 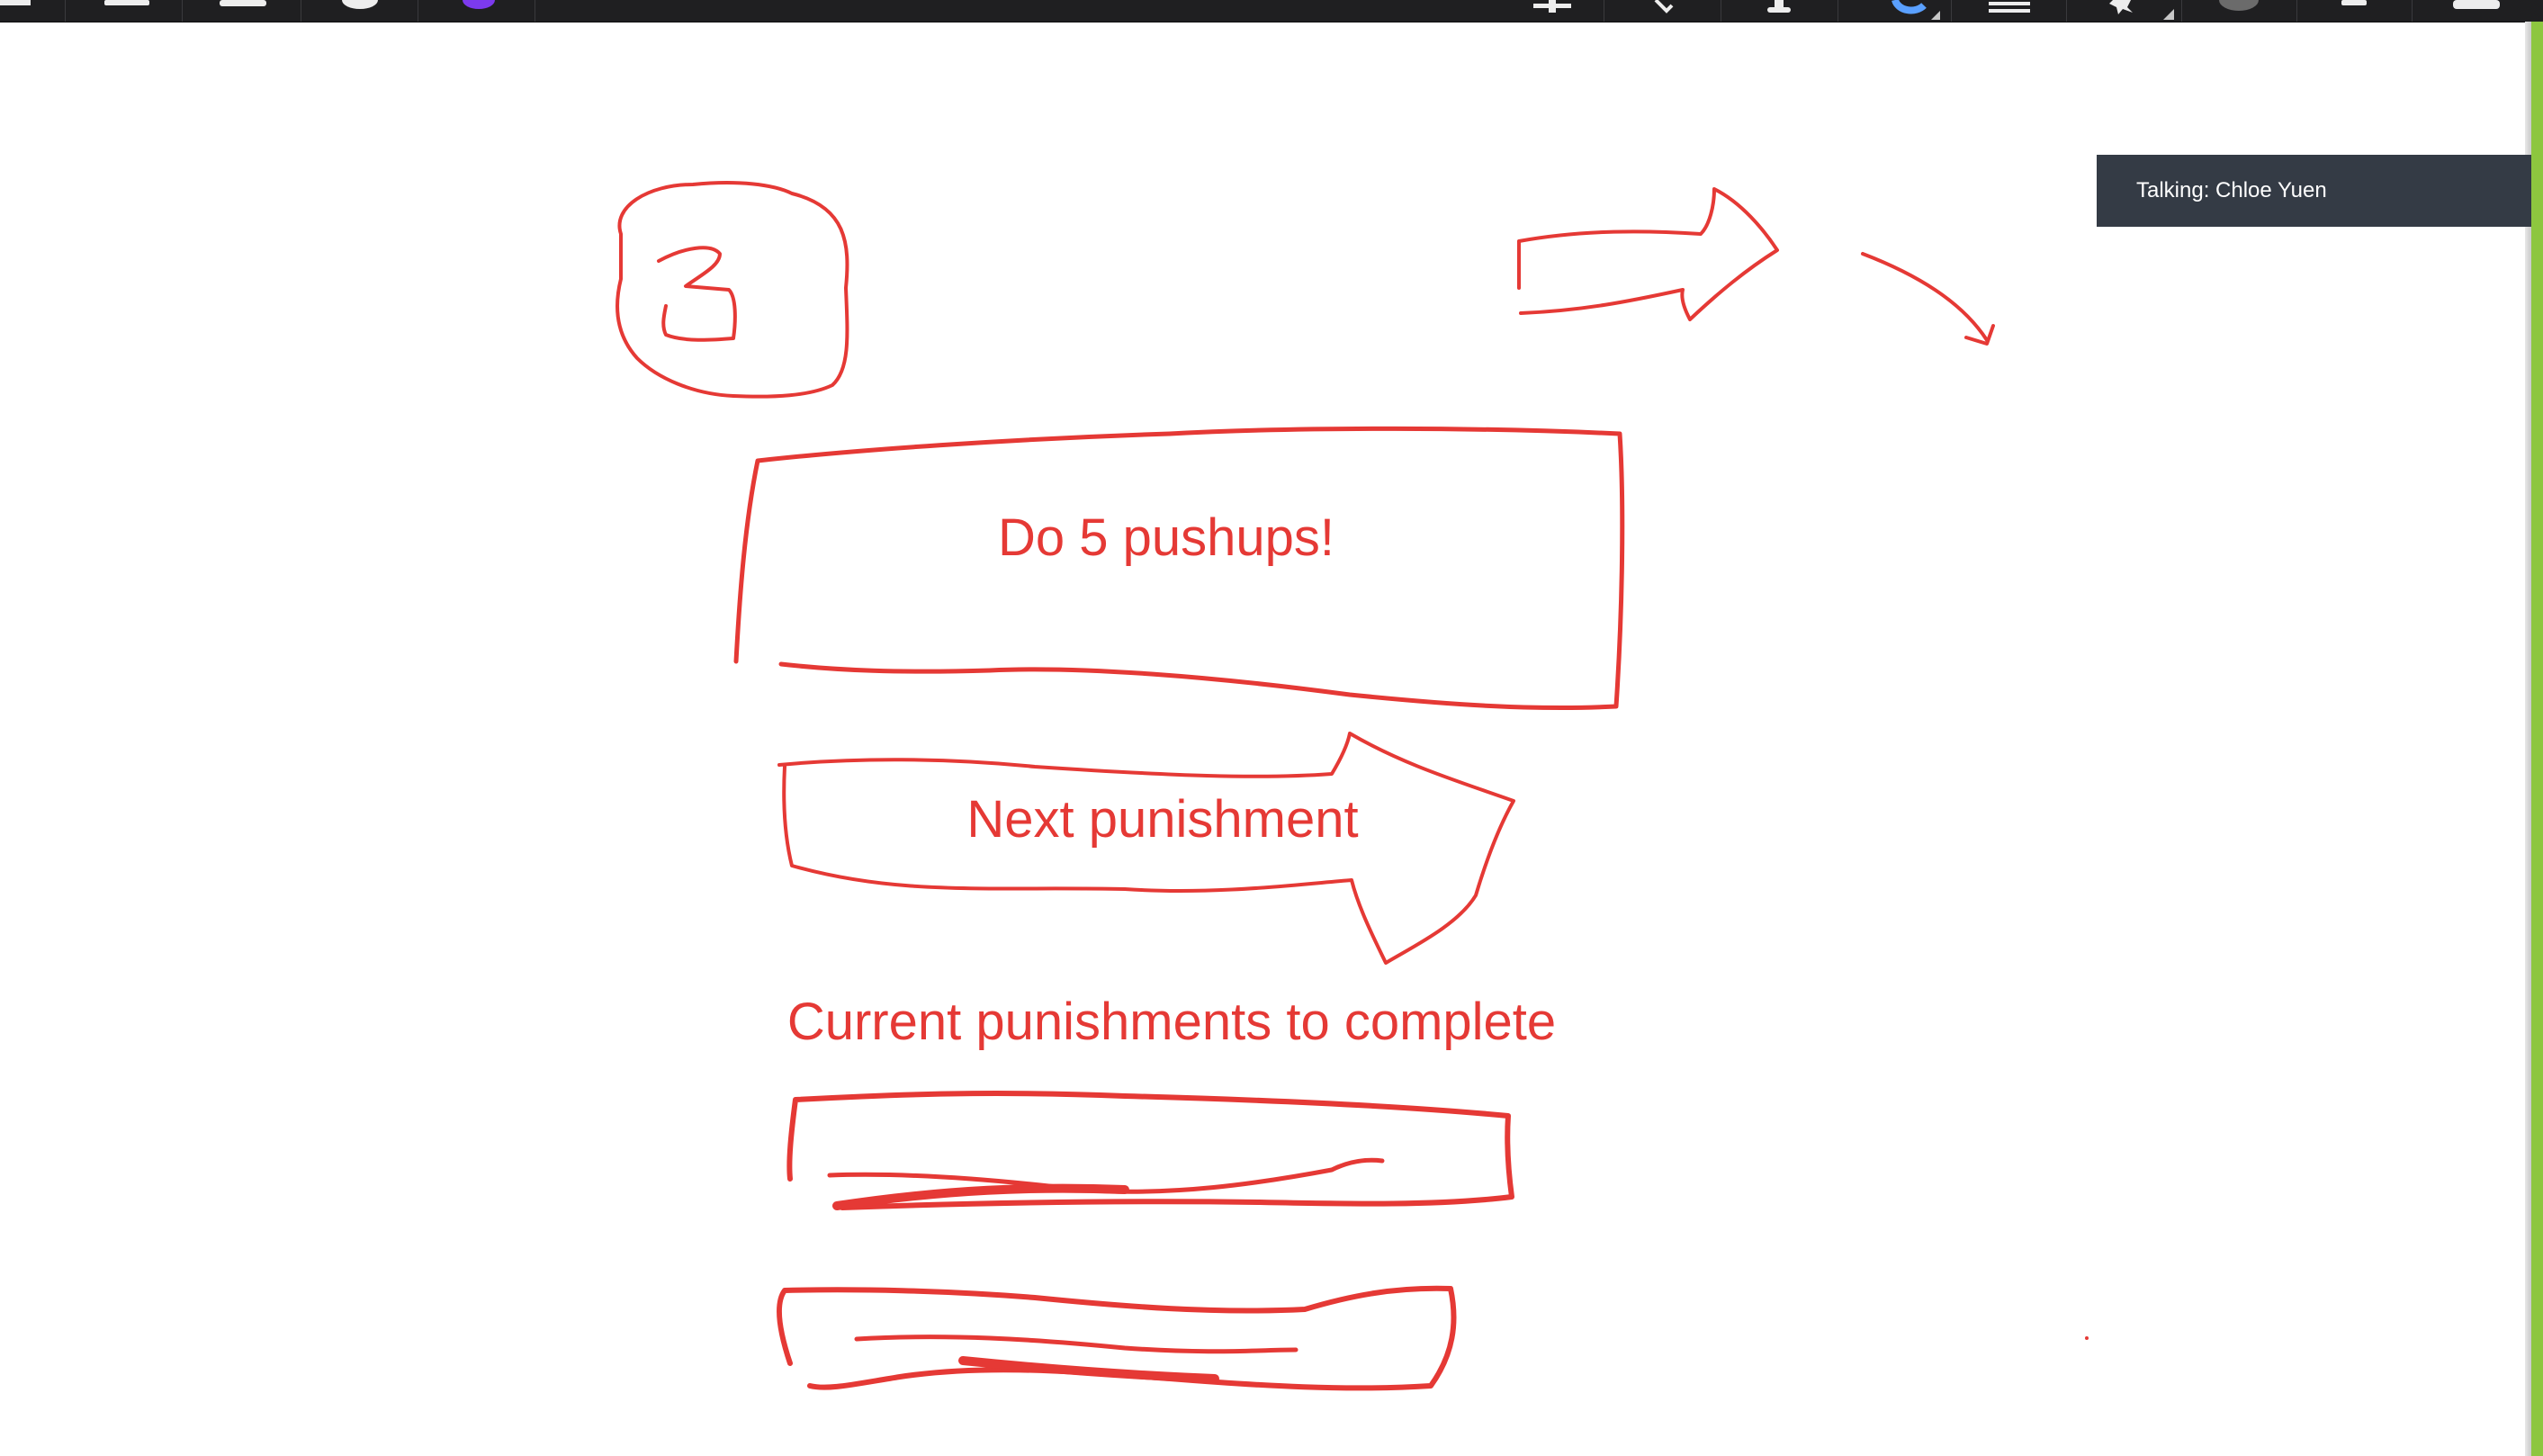 What do you see at coordinates (1928, 299) in the screenshot?
I see `arrow-curve-small` at bounding box center [1928, 299].